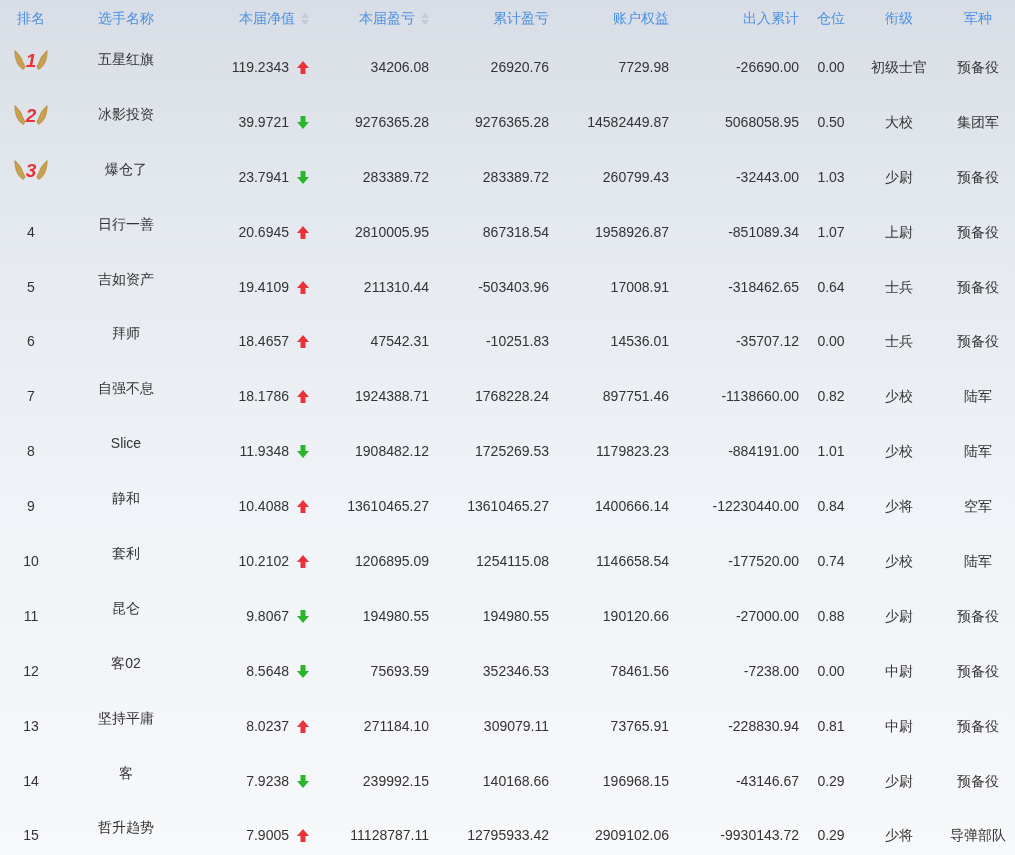  Describe the element at coordinates (519, 66) in the screenshot. I see `table-cell: 26920.76` at that location.